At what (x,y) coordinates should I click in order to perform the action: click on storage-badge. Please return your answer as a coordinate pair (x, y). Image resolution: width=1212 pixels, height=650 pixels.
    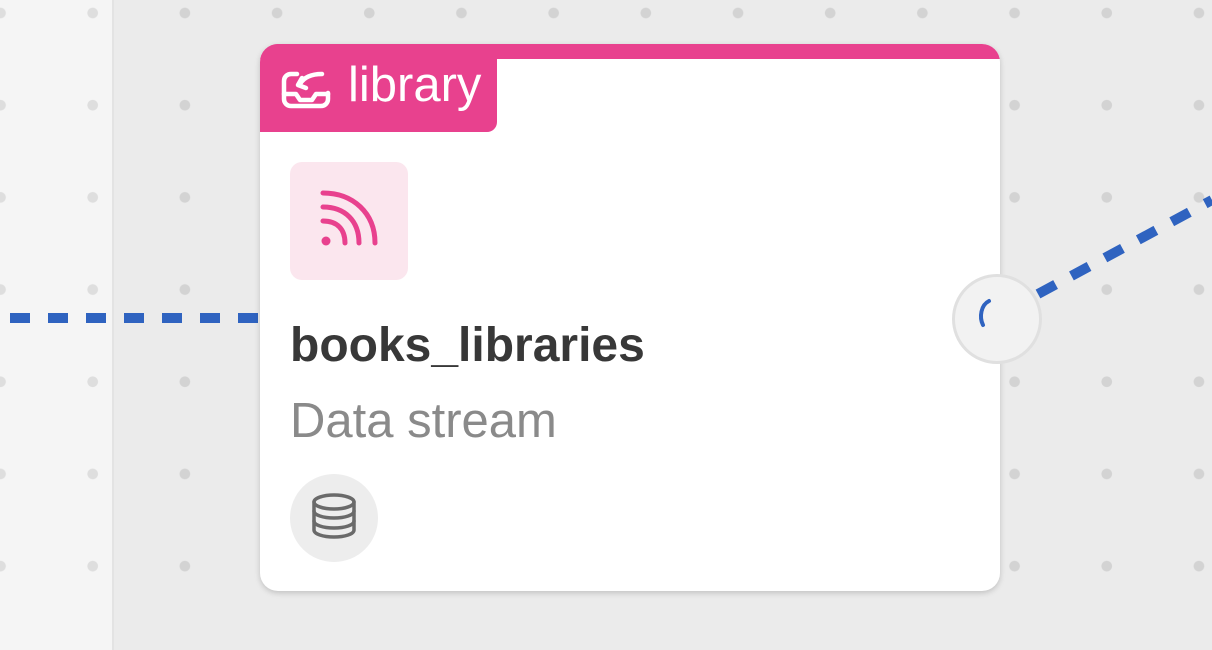
    Looking at the image, I should click on (334, 518).